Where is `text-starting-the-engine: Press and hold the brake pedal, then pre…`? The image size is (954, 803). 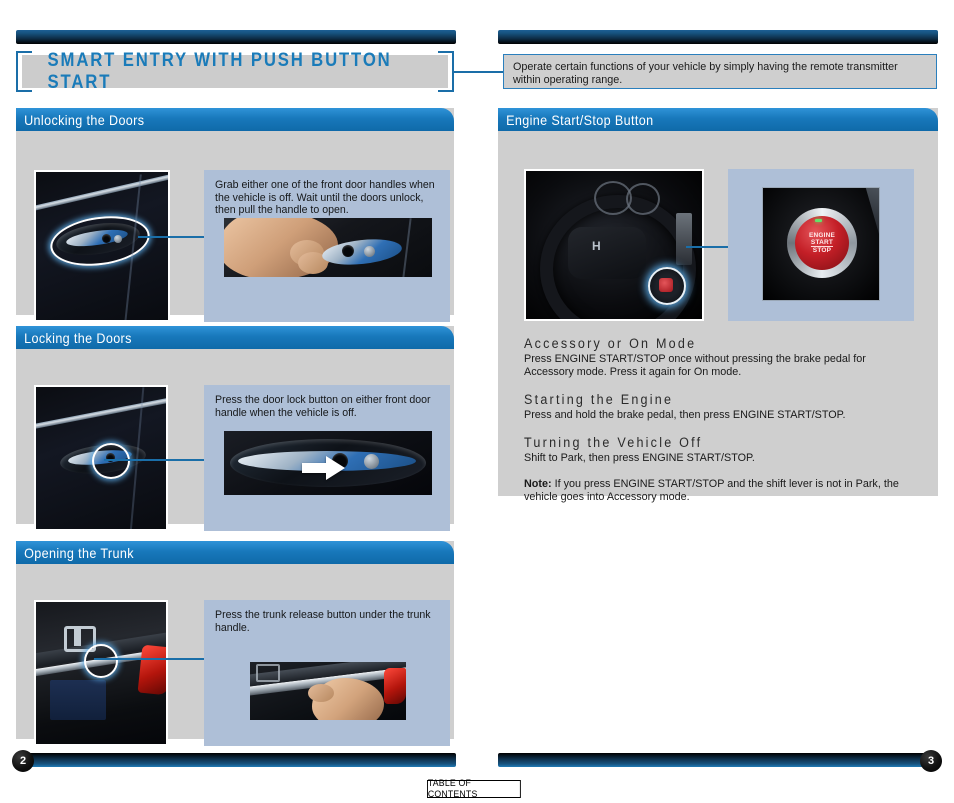 text-starting-the-engine: Press and hold the brake pedal, then pre… is located at coordinates (685, 415).